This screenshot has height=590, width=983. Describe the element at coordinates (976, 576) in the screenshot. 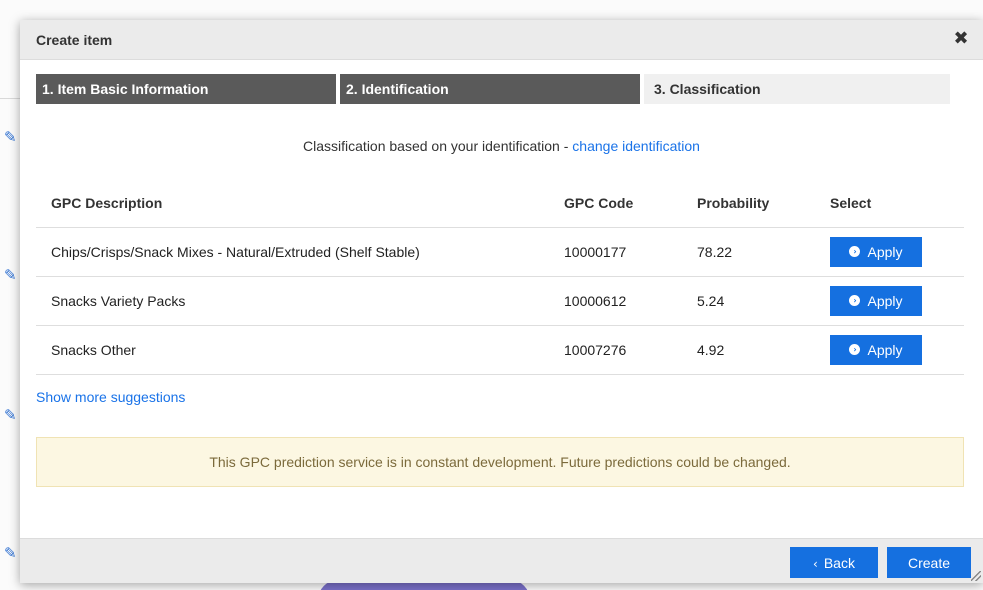

I see `resize-handle-icon` at that location.